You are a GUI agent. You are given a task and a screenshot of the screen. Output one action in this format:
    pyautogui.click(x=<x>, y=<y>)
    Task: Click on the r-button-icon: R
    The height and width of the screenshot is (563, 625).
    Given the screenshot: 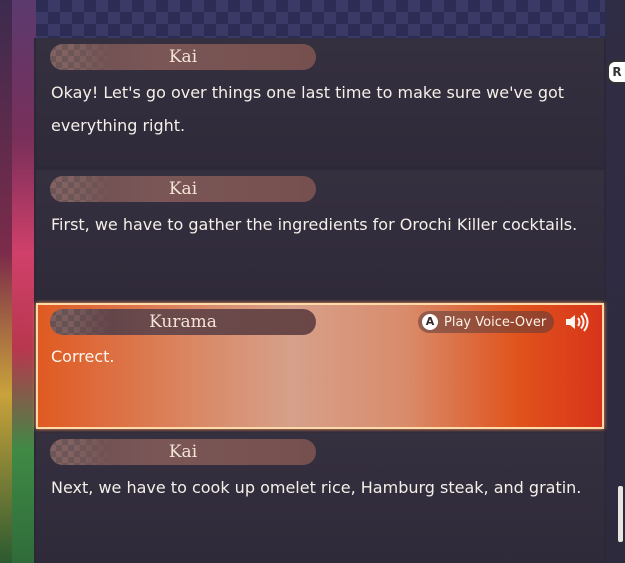 What is the action you would take?
    pyautogui.click(x=616, y=72)
    